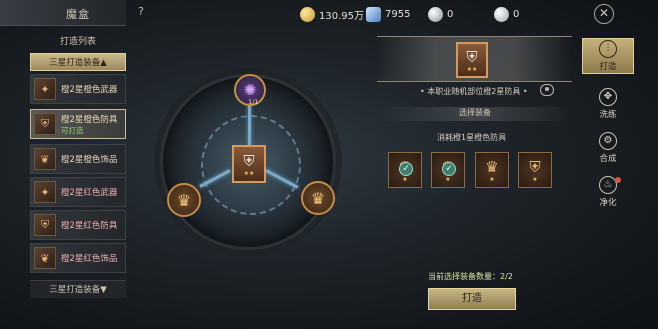 The image size is (658, 329). I want to click on forge-icon: ⫶, so click(608, 49).